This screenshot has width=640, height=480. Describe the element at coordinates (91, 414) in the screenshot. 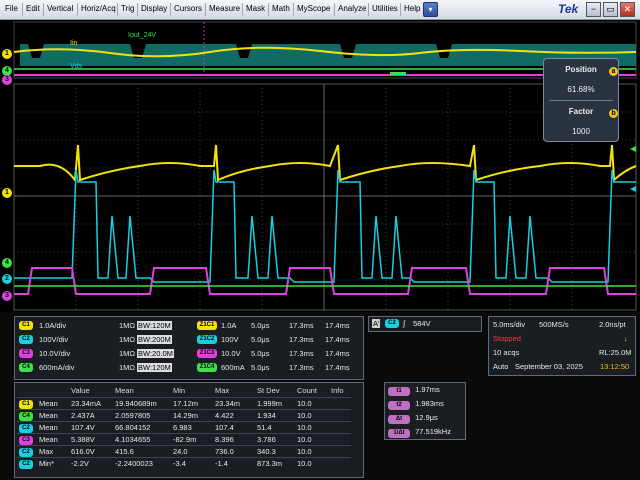

I see `meas-value: 2.437A` at that location.